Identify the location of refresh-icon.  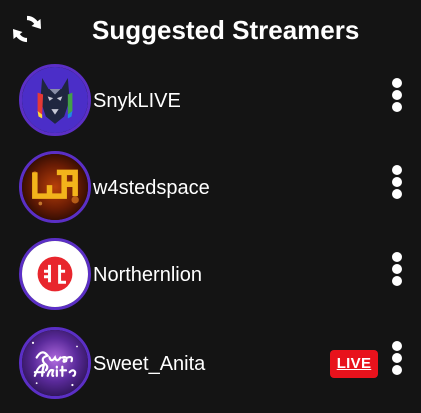
(27, 29).